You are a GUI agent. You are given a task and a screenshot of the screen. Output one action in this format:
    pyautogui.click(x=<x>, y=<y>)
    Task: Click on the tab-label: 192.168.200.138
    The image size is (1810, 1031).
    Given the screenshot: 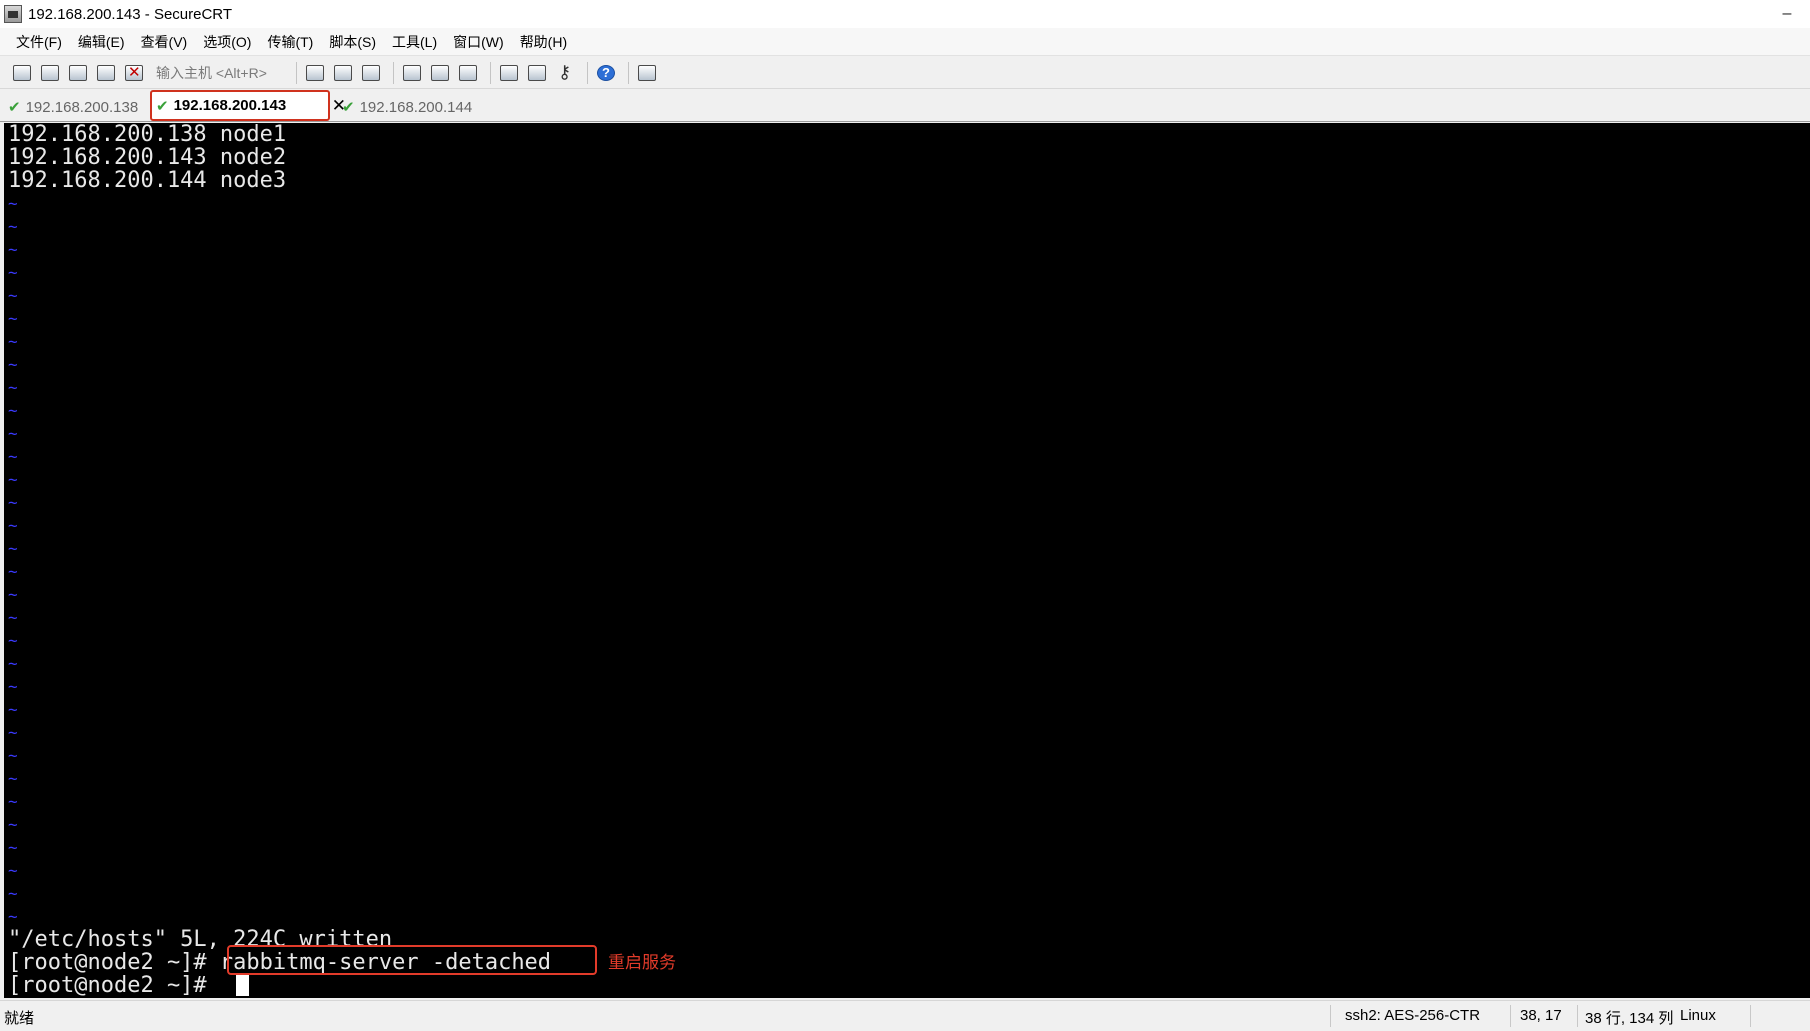 What is the action you would take?
    pyautogui.click(x=82, y=107)
    